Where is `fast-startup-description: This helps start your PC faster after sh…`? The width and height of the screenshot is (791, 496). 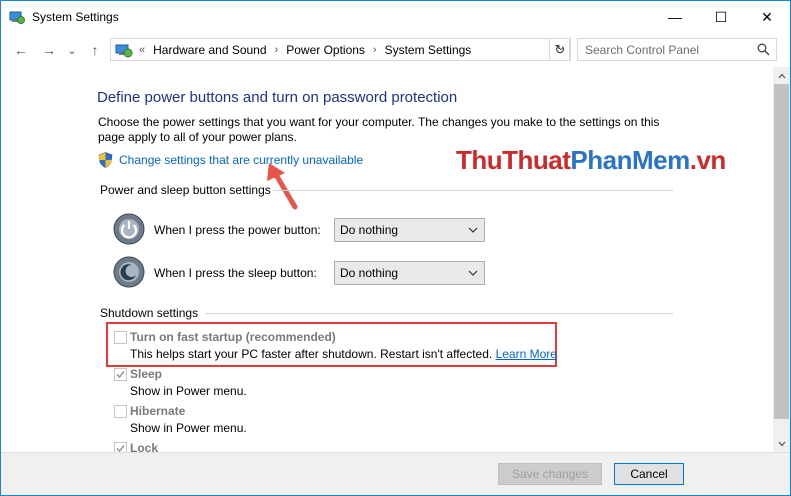
fast-startup-description: This helps start your PC faster after sh… is located at coordinates (343, 354).